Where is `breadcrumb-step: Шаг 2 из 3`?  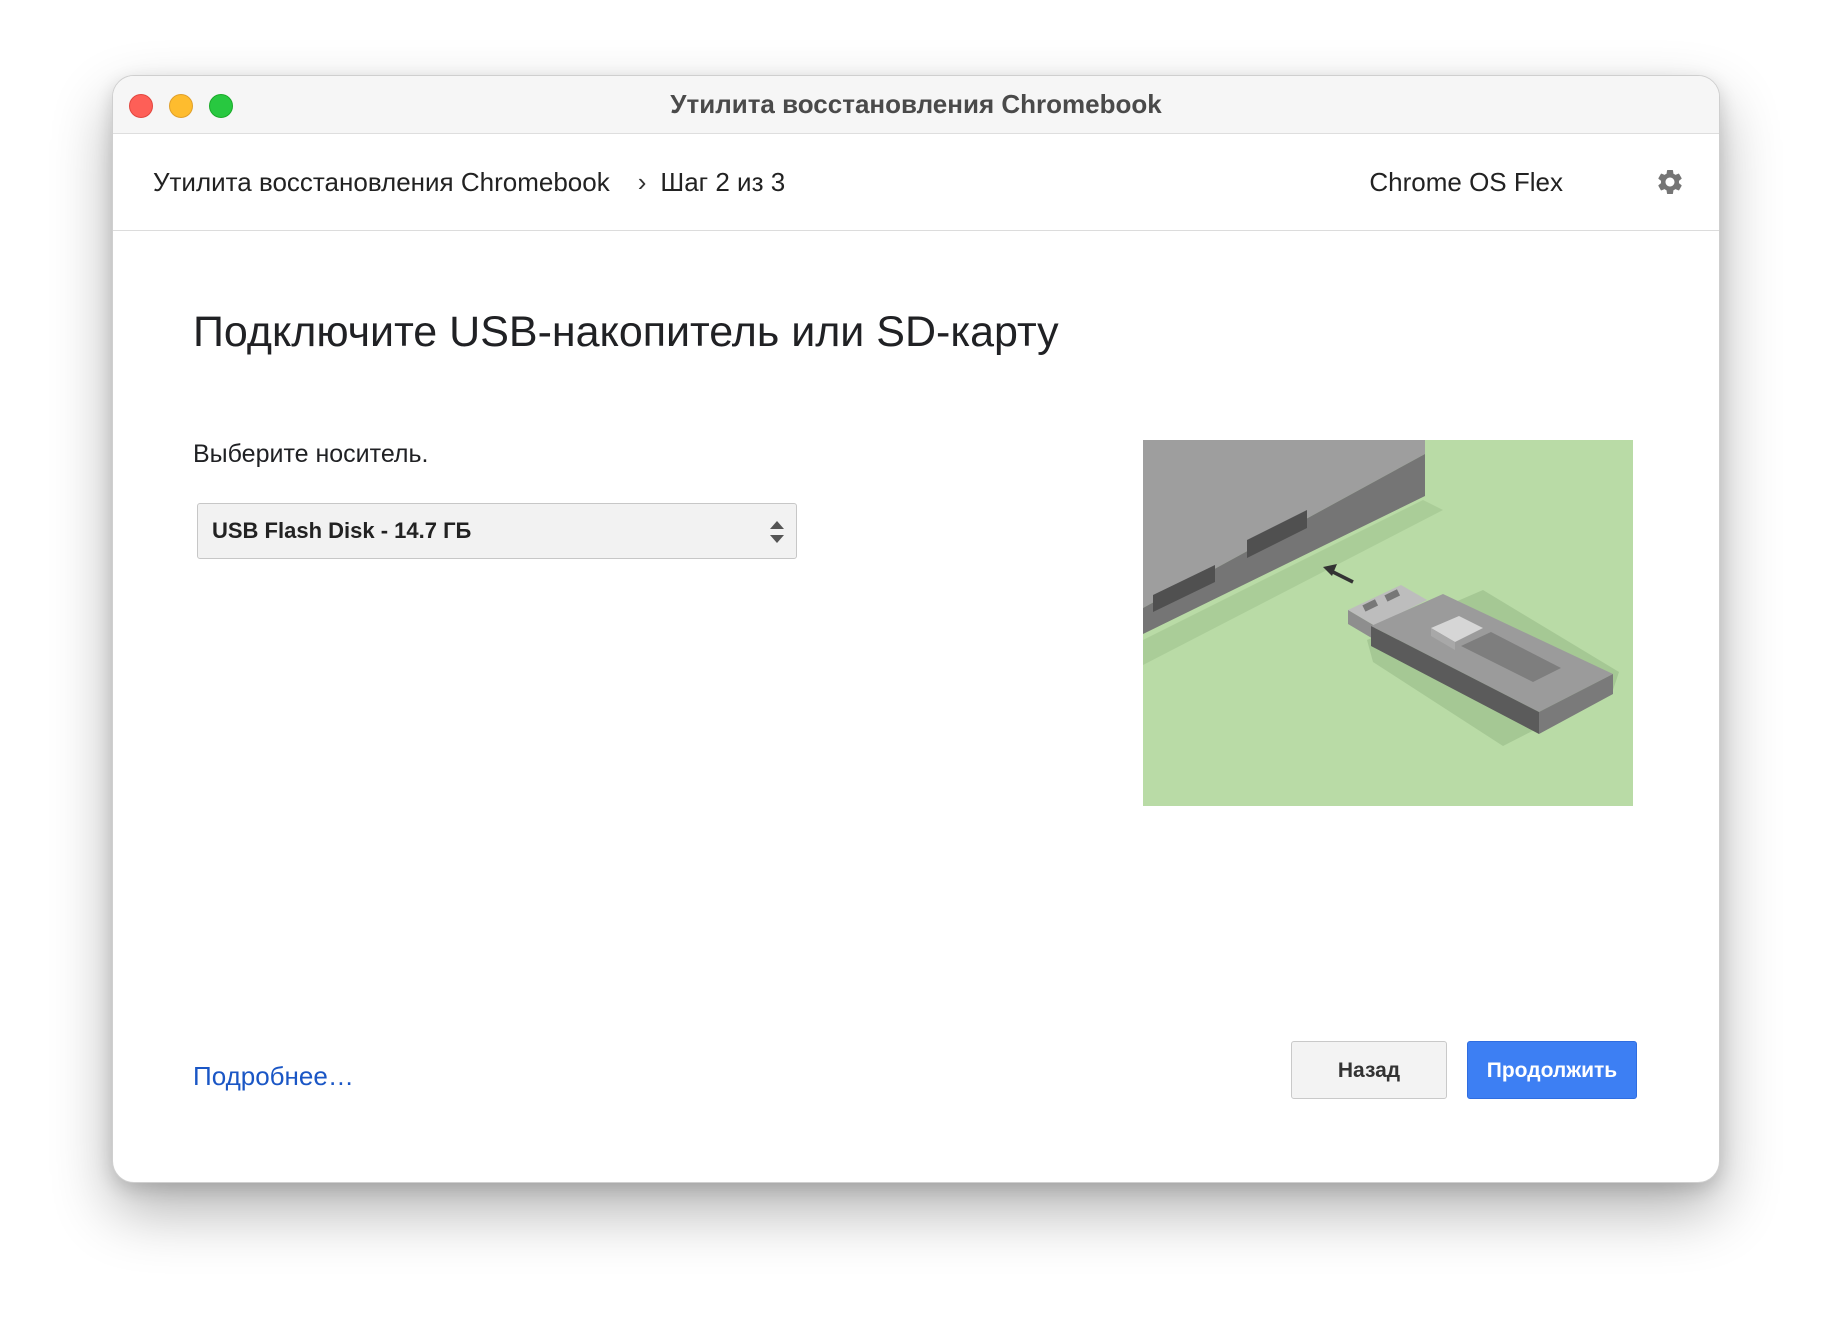
breadcrumb-step: Шаг 2 из 3 is located at coordinates (723, 181).